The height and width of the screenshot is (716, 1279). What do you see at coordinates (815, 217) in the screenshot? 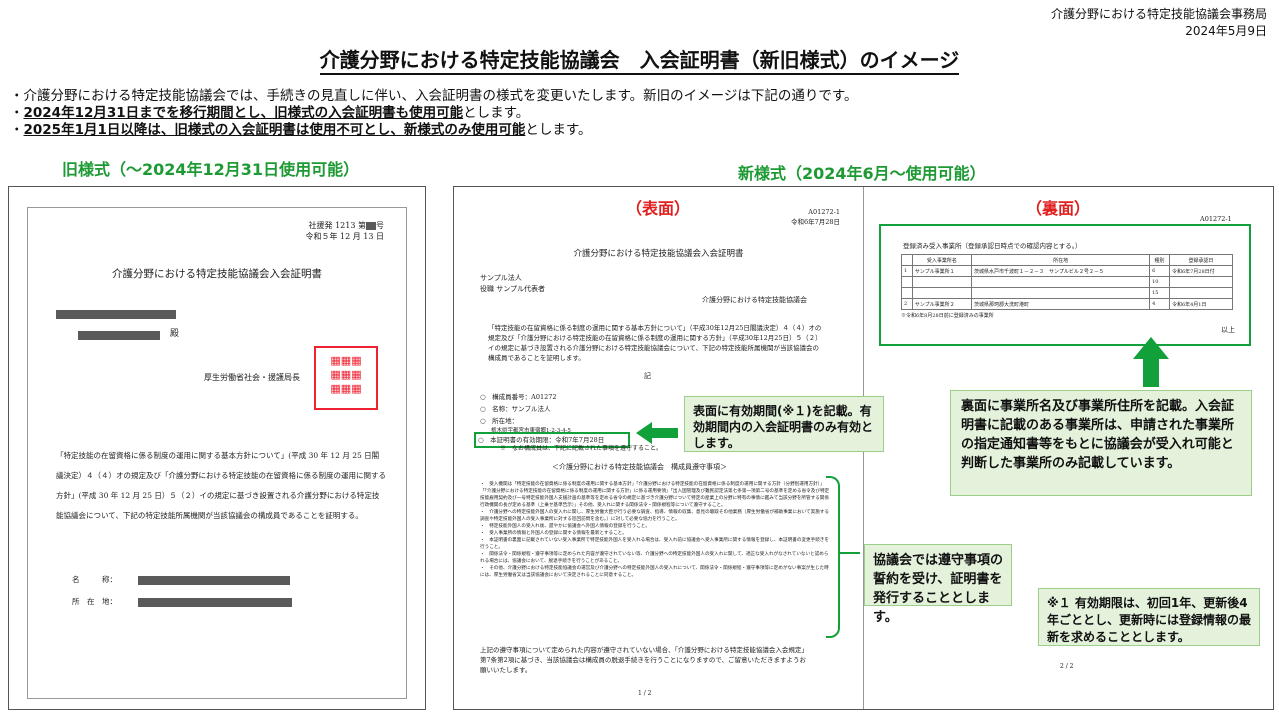
I see `front-docno-block: A01272-1 令和6年7月28日` at bounding box center [815, 217].